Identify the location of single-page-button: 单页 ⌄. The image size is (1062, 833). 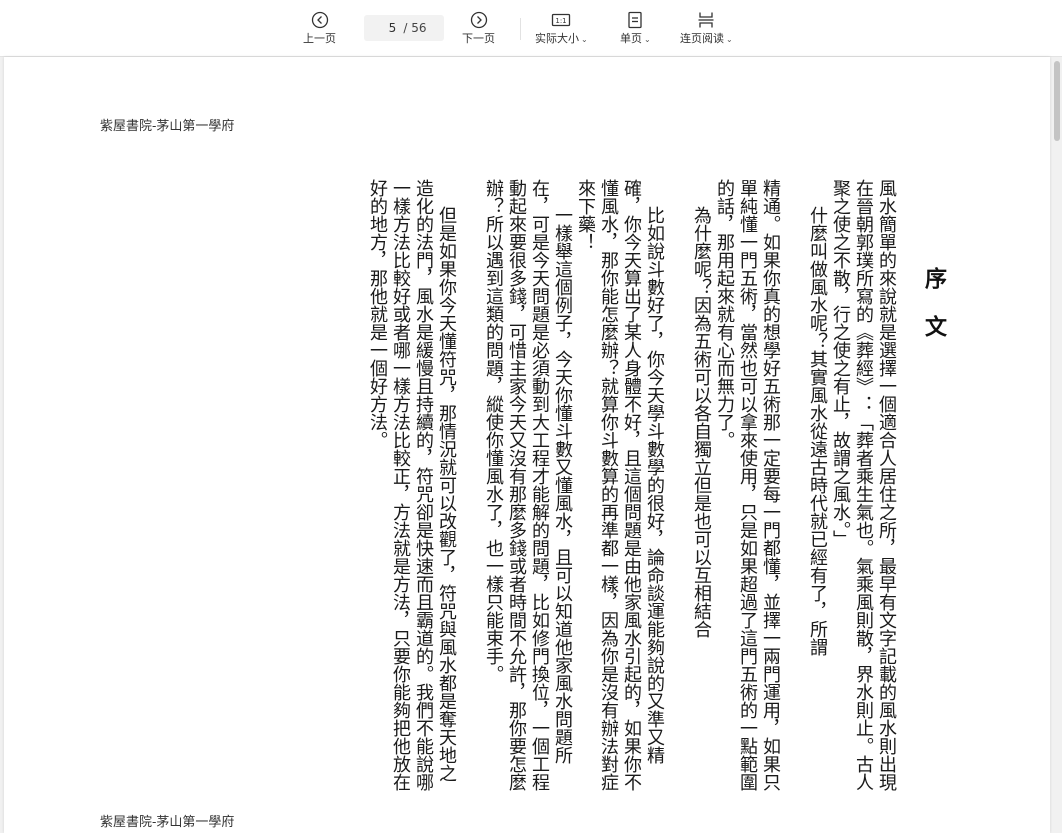
(635, 28).